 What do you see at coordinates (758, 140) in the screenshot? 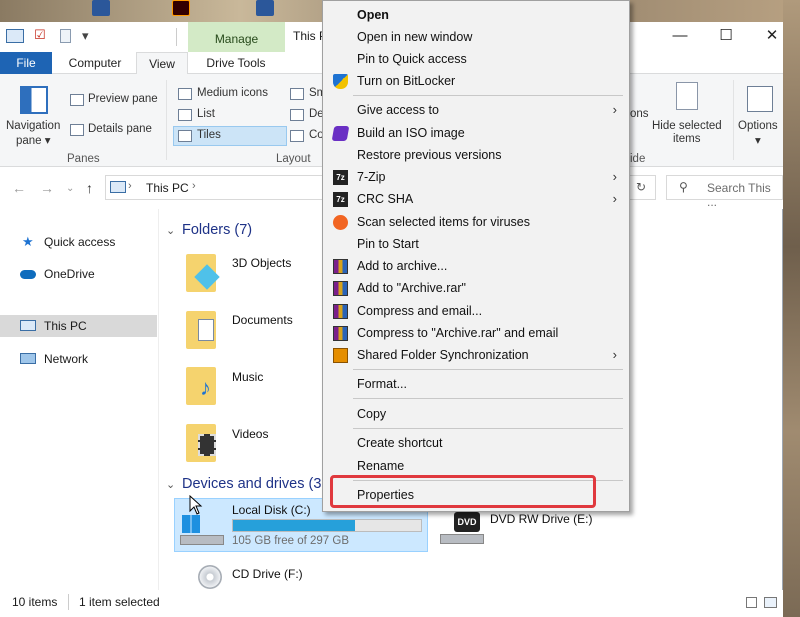
I see `options-caret-icon: ▾` at bounding box center [758, 140].